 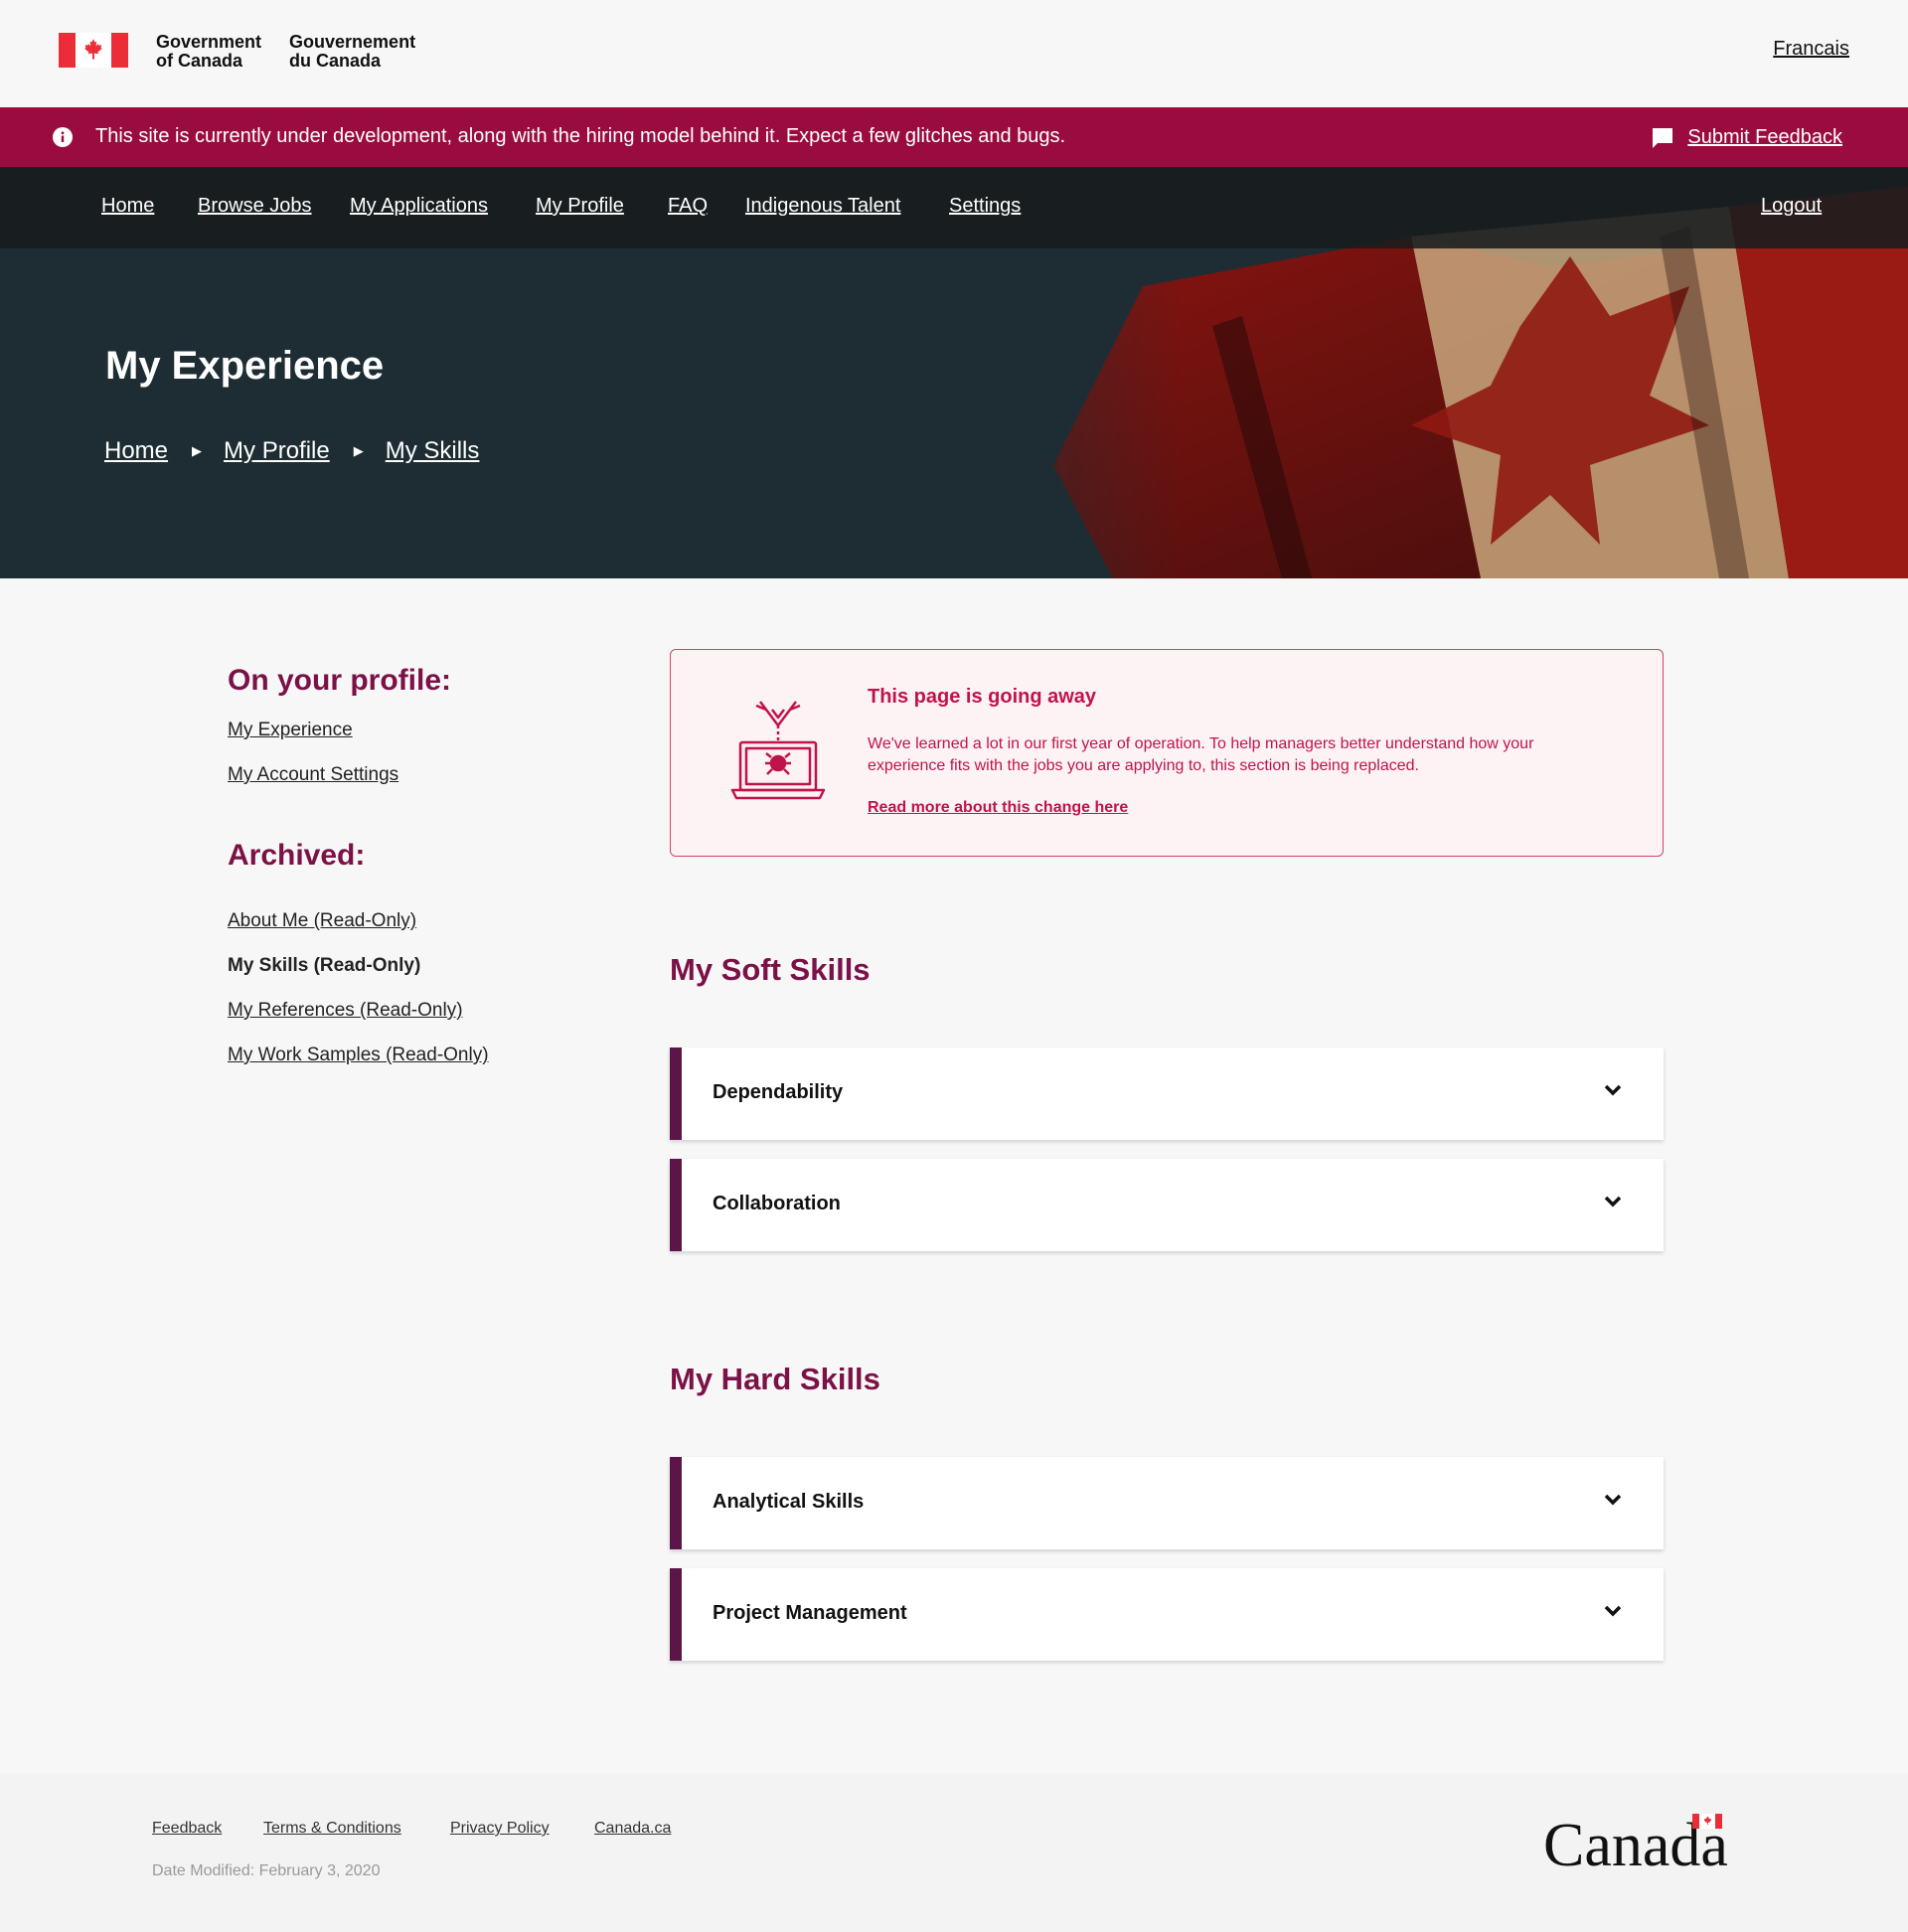 I want to click on sidebar-item-my-experience: My Experience, so click(x=290, y=730).